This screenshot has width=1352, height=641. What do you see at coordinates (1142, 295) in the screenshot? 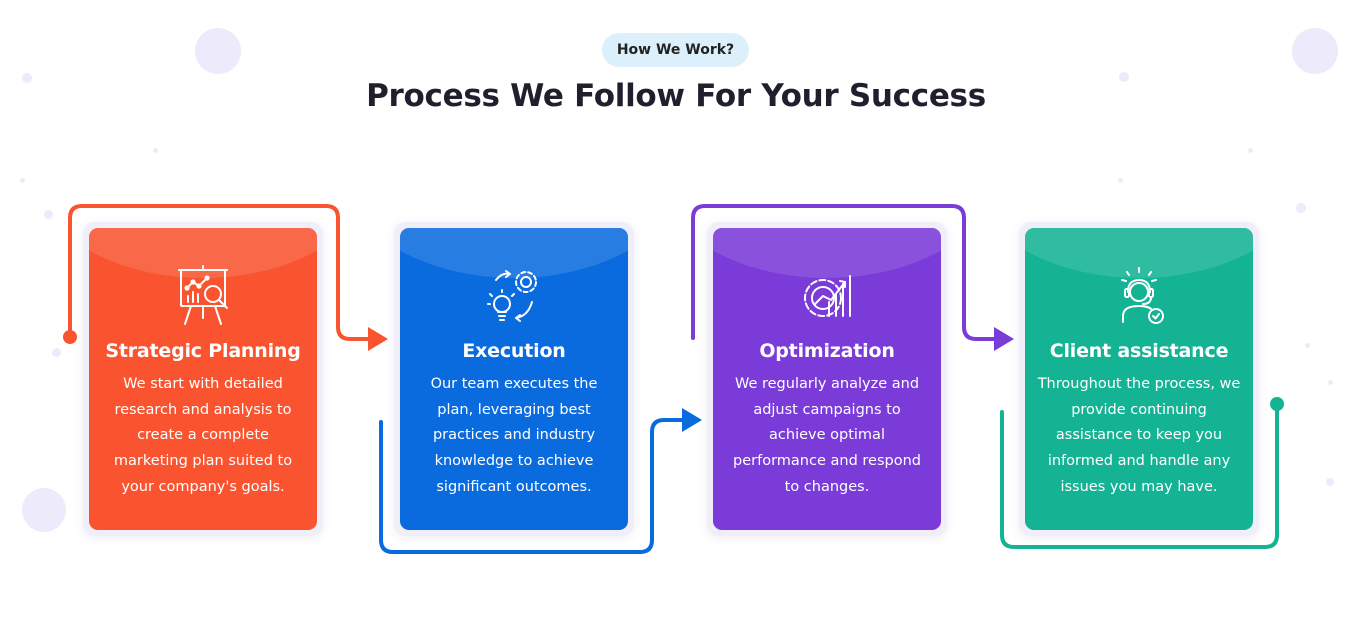
I see `headset-support-icon` at bounding box center [1142, 295].